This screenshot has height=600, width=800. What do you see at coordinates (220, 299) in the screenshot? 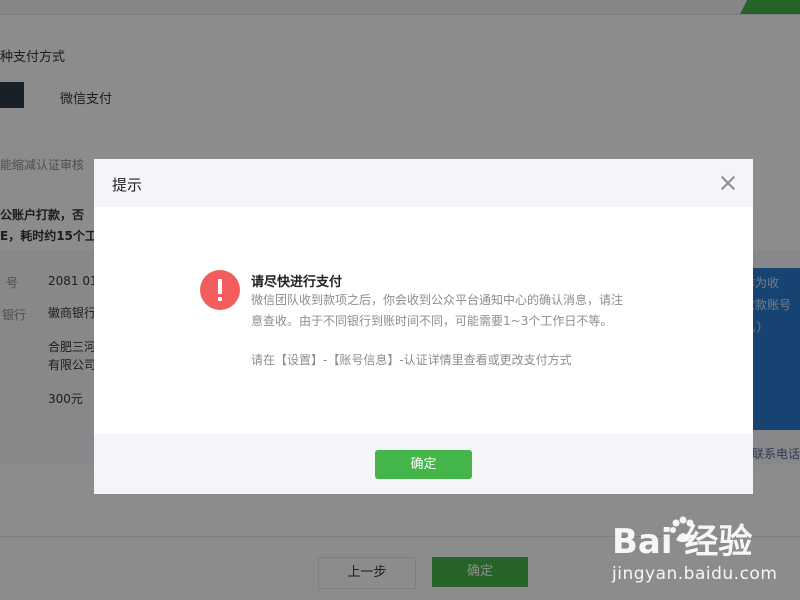
I see `warning-icon-dot` at bounding box center [220, 299].